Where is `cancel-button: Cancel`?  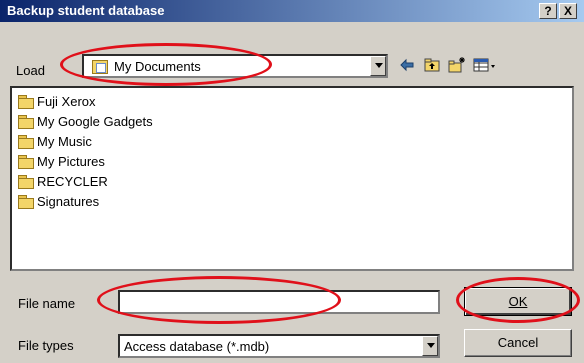
cancel-button: Cancel is located at coordinates (518, 343).